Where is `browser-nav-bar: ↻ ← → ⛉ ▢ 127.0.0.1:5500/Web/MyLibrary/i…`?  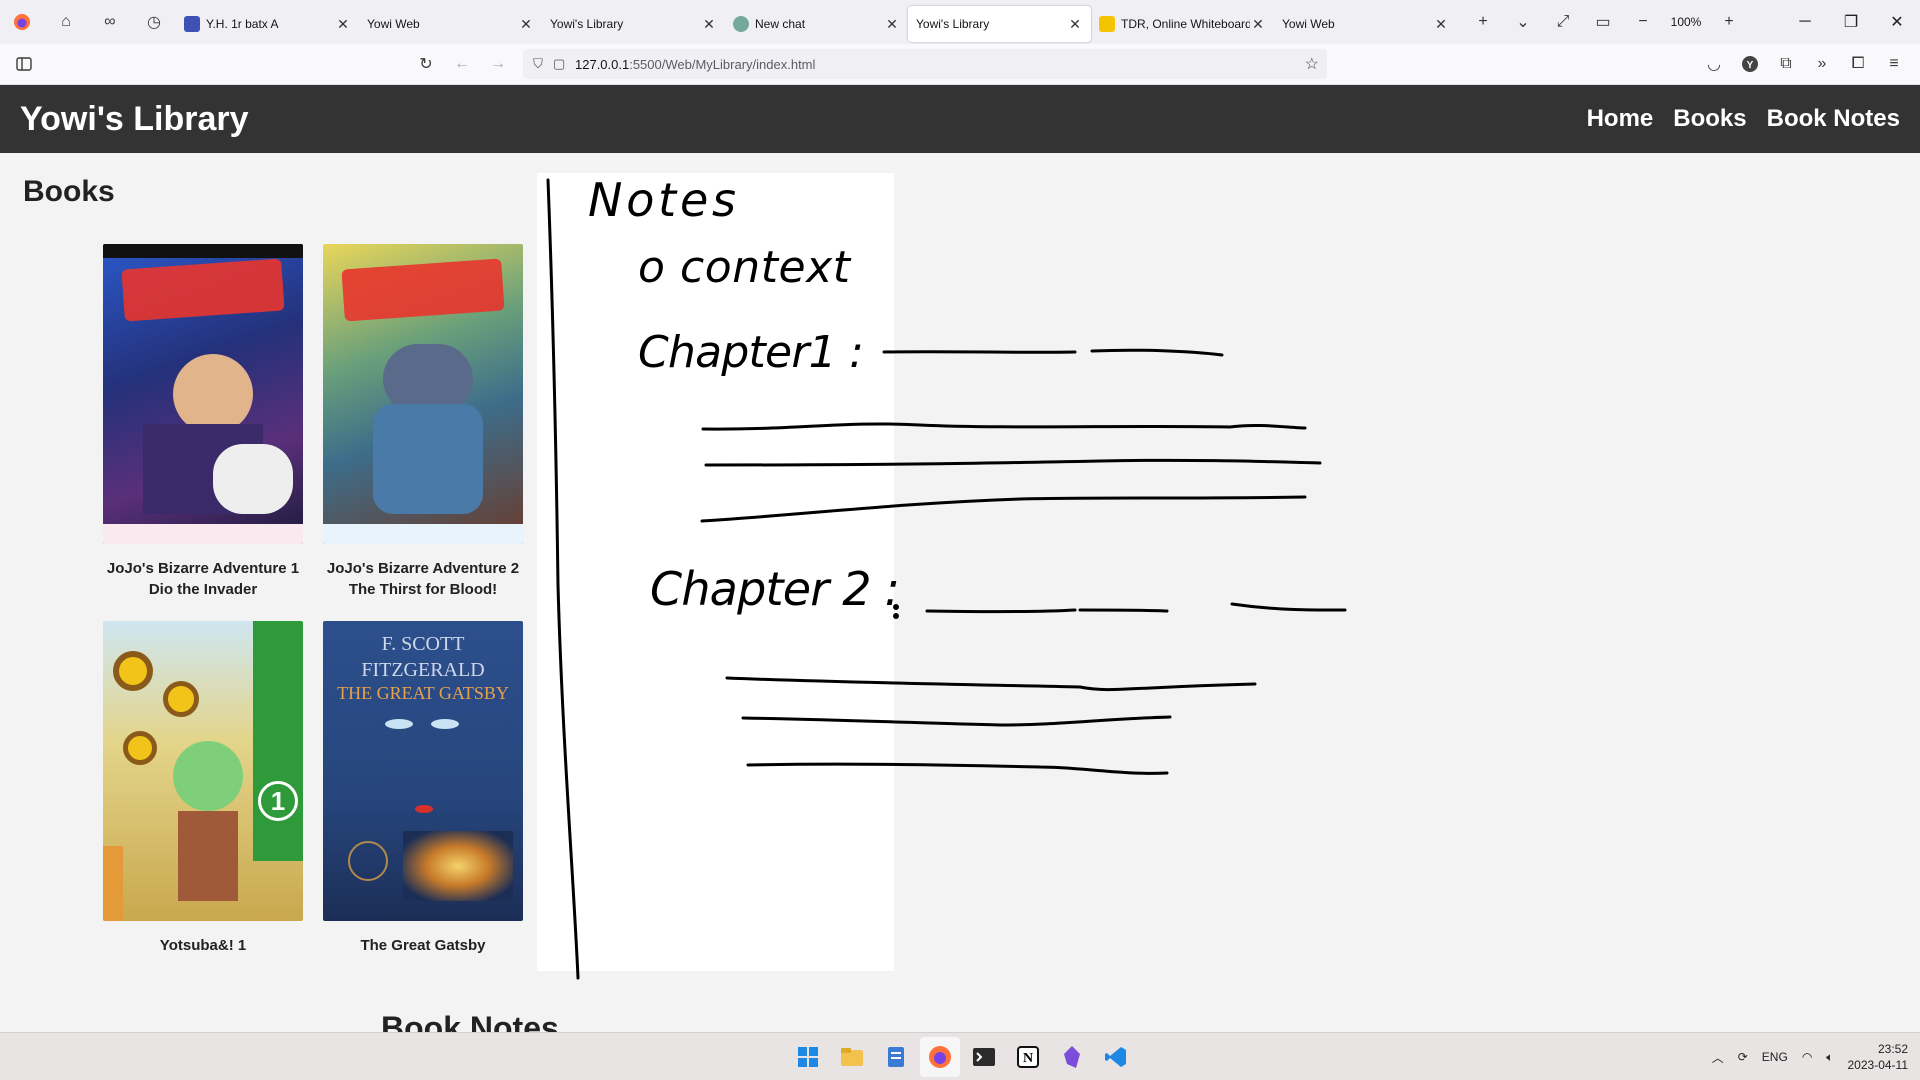
browser-nav-bar: ↻ ← → ⛉ ▢ 127.0.0.1:5500/Web/MyLibrary/i… is located at coordinates (960, 64).